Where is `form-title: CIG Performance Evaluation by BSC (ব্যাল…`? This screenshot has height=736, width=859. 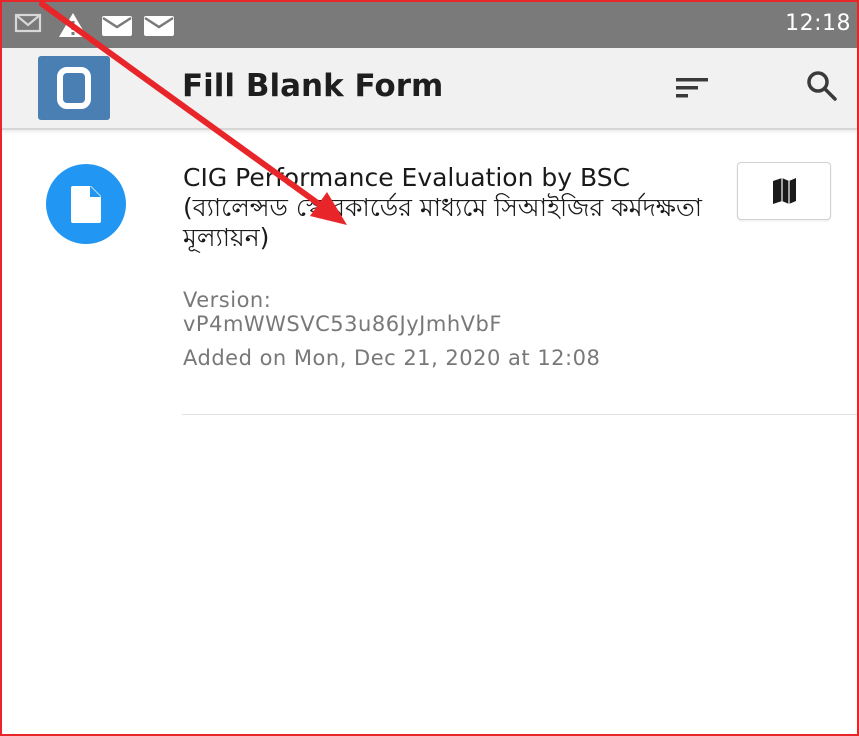
form-title: CIG Performance Evaluation by BSC (ব্যাল… is located at coordinates (442, 207).